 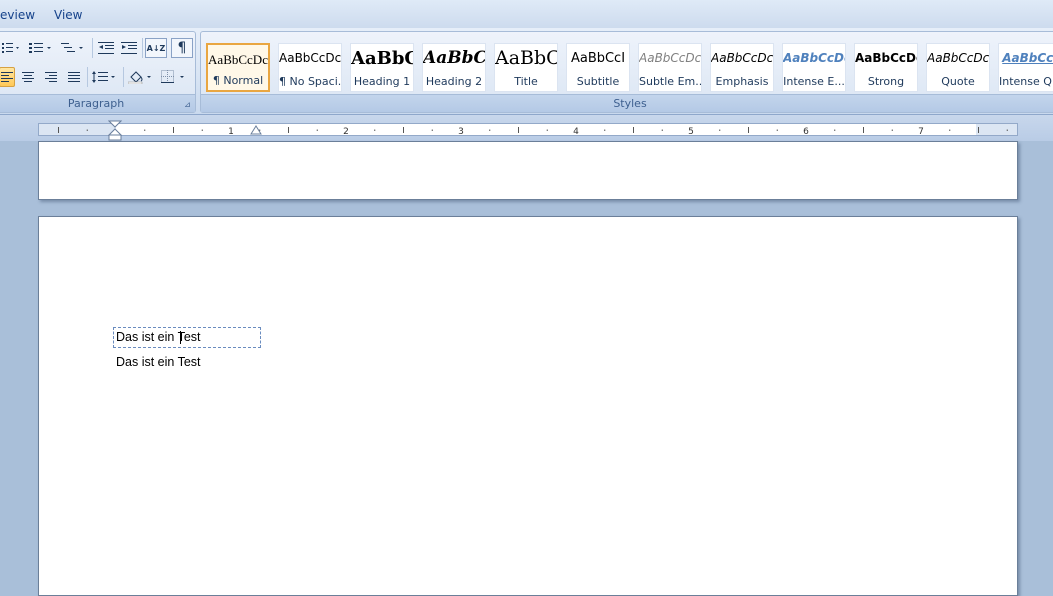 I want to click on style-strong: AaBbCcDc Strong, so click(x=886, y=67).